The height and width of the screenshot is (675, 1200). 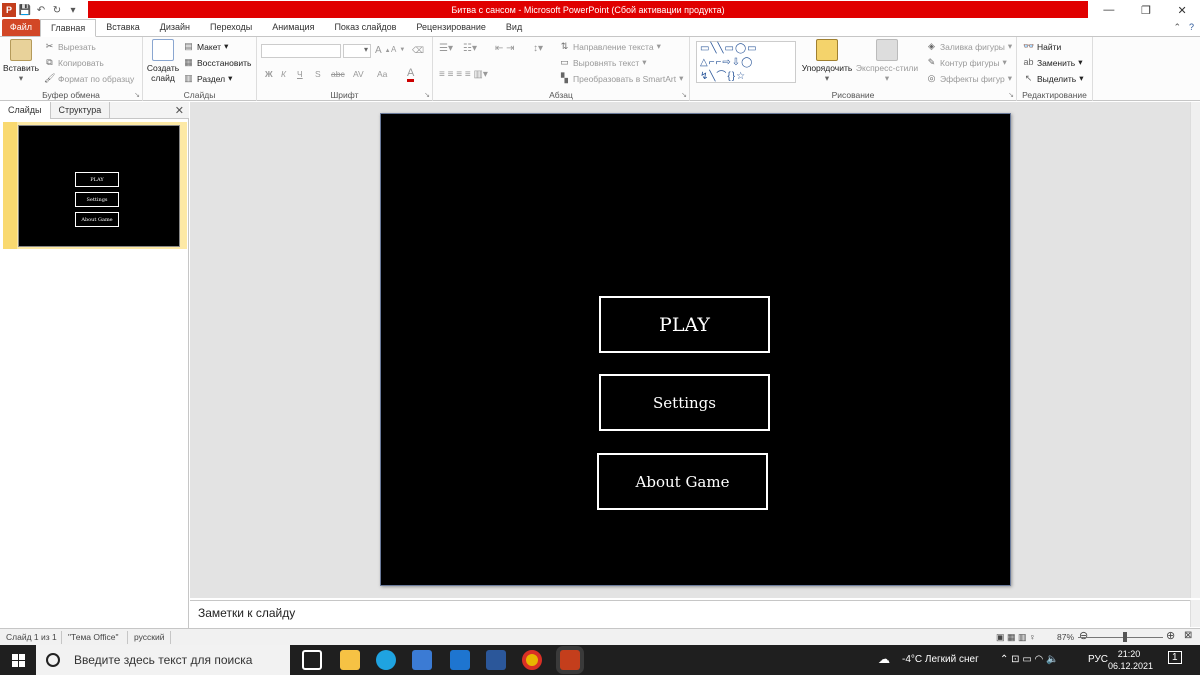 What do you see at coordinates (1191, 27) in the screenshot?
I see `help-icon: ?` at bounding box center [1191, 27].